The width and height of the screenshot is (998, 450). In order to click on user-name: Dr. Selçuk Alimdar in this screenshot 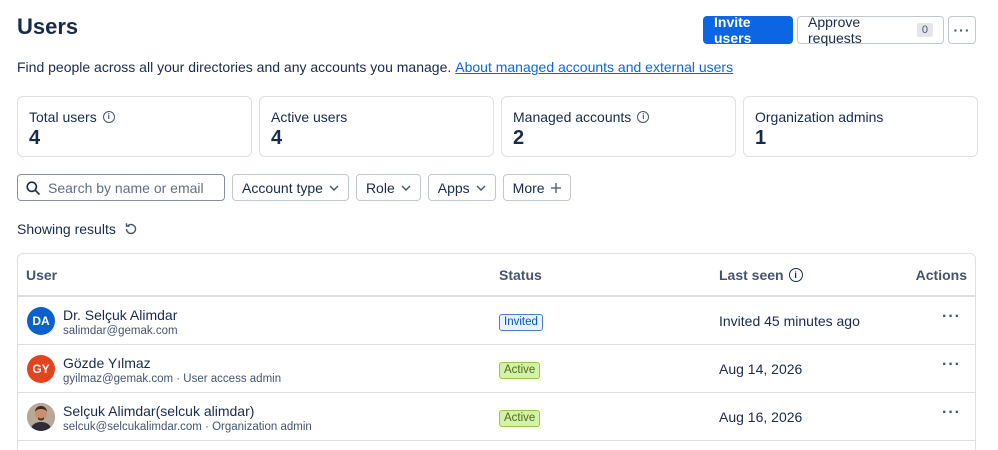, I will do `click(120, 315)`.